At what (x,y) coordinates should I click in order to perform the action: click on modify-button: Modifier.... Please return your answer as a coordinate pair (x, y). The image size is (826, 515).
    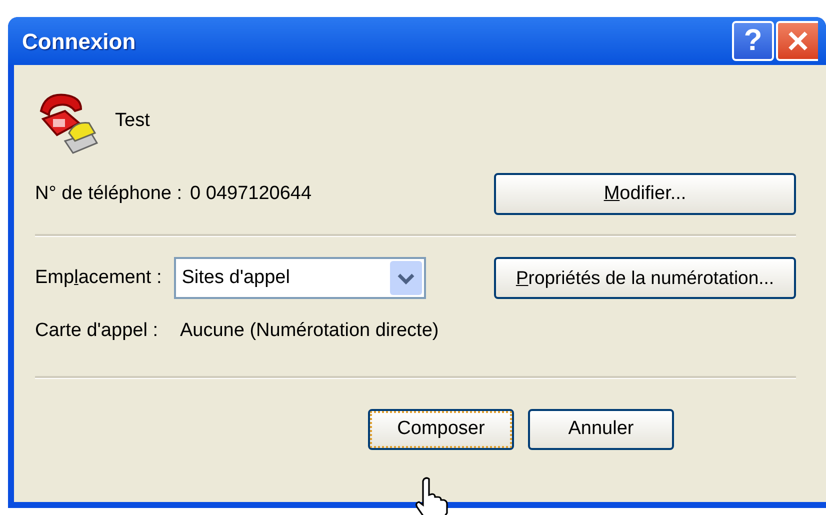
    Looking at the image, I should click on (645, 194).